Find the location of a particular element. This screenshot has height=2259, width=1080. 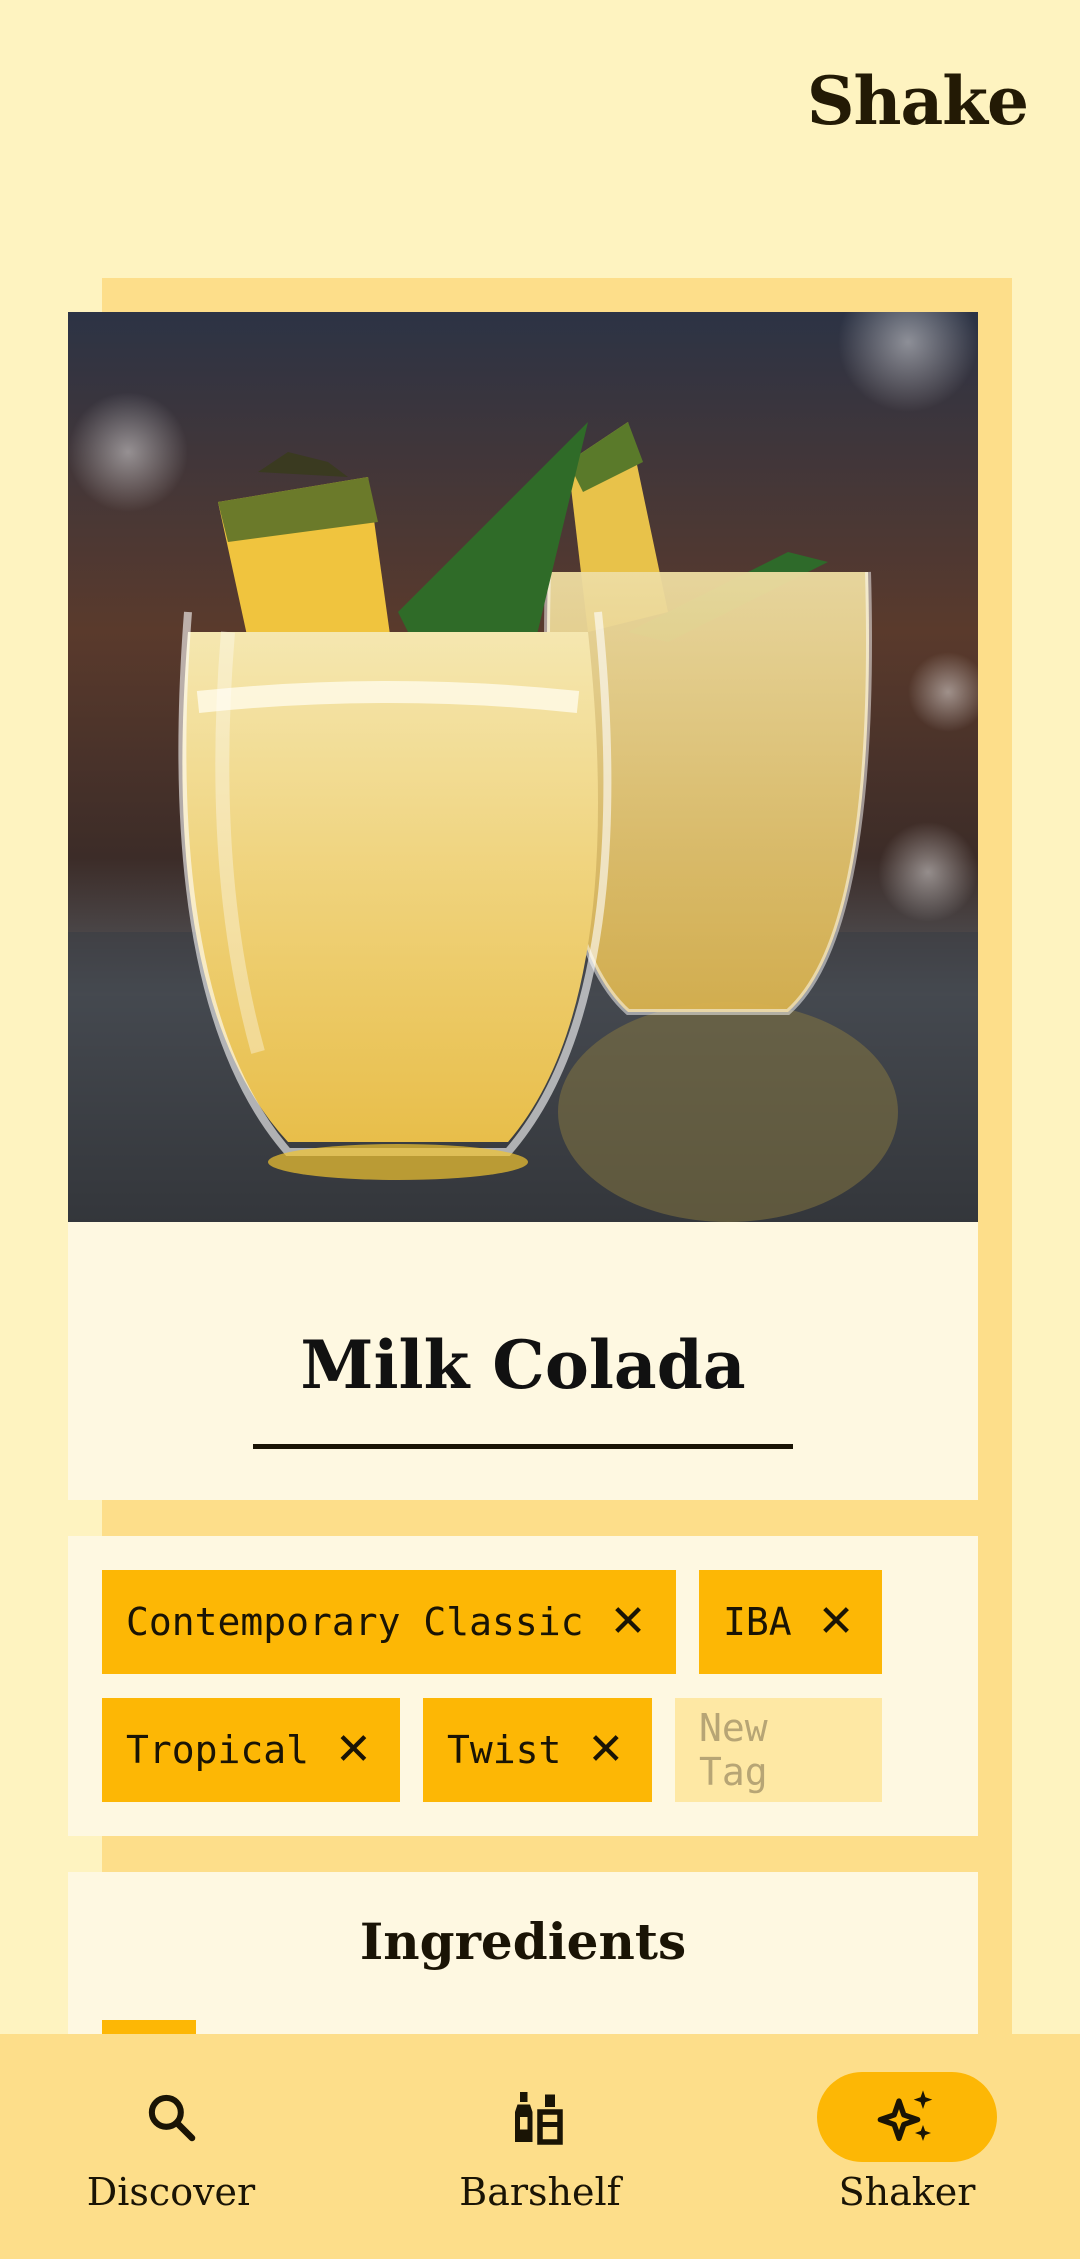

ingredients-heading: Ingredients is located at coordinates (523, 1941).